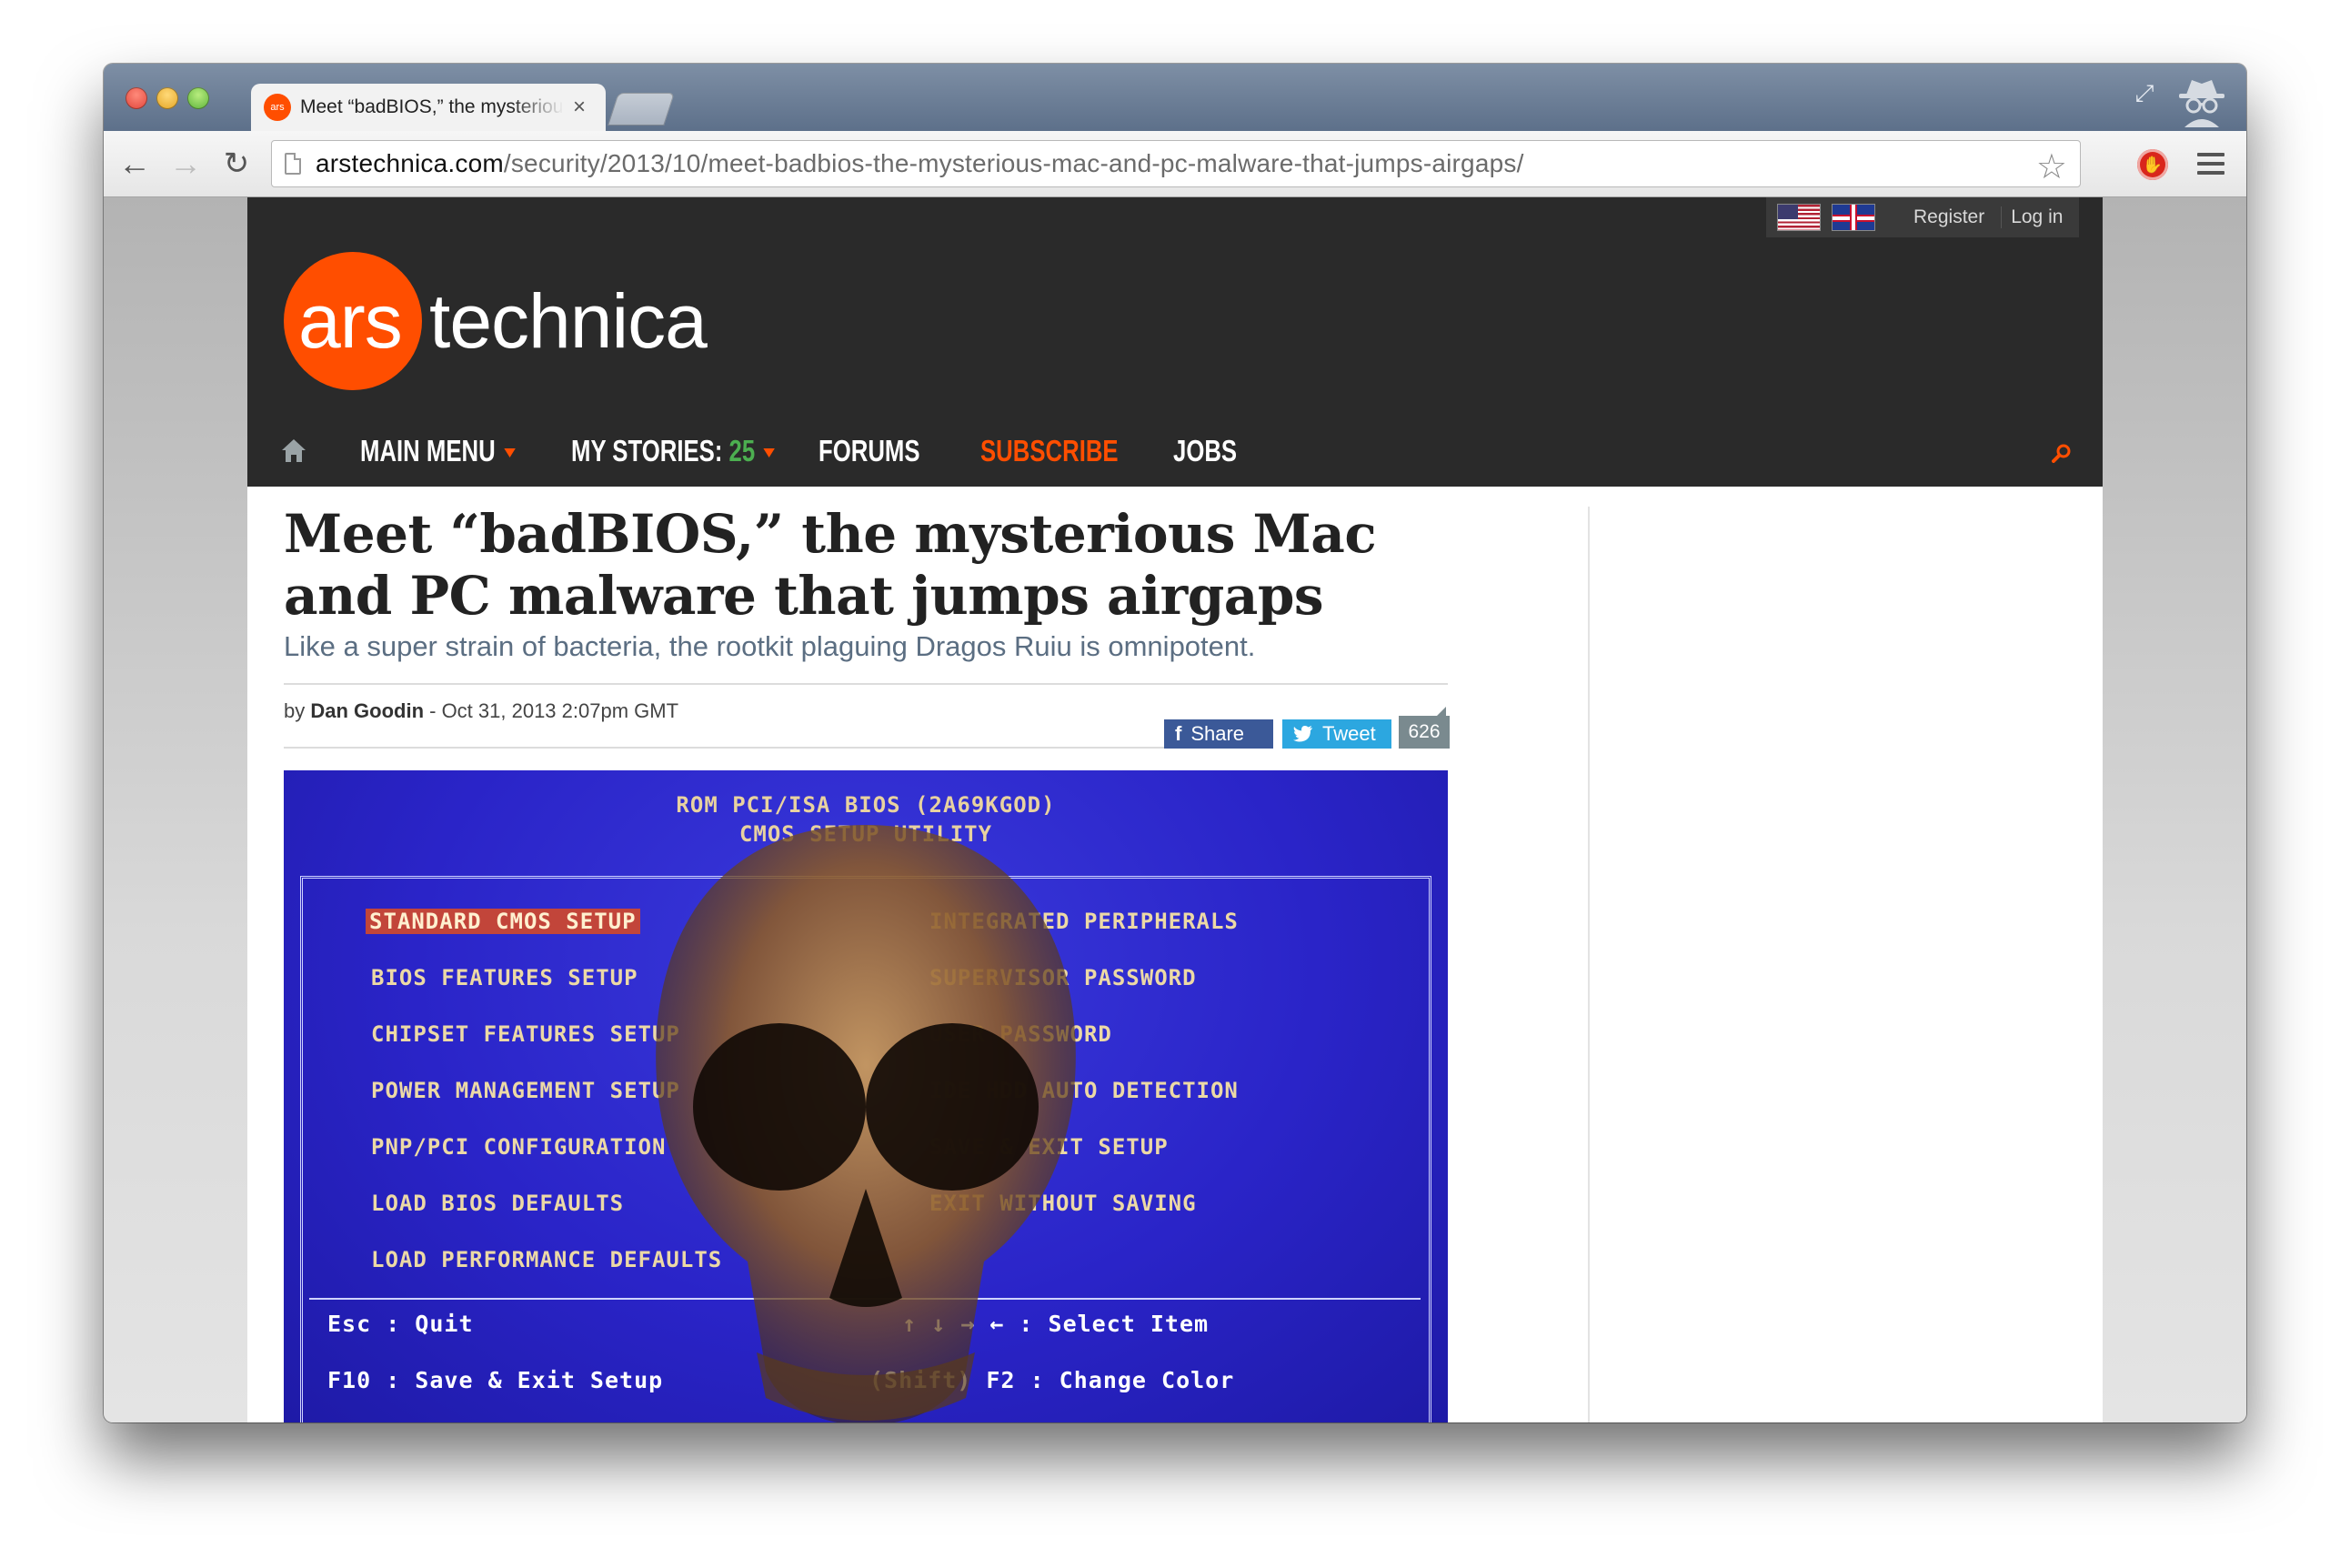  I want to click on bios-menu-item: BIOS FEATURES SETUP, so click(504, 977).